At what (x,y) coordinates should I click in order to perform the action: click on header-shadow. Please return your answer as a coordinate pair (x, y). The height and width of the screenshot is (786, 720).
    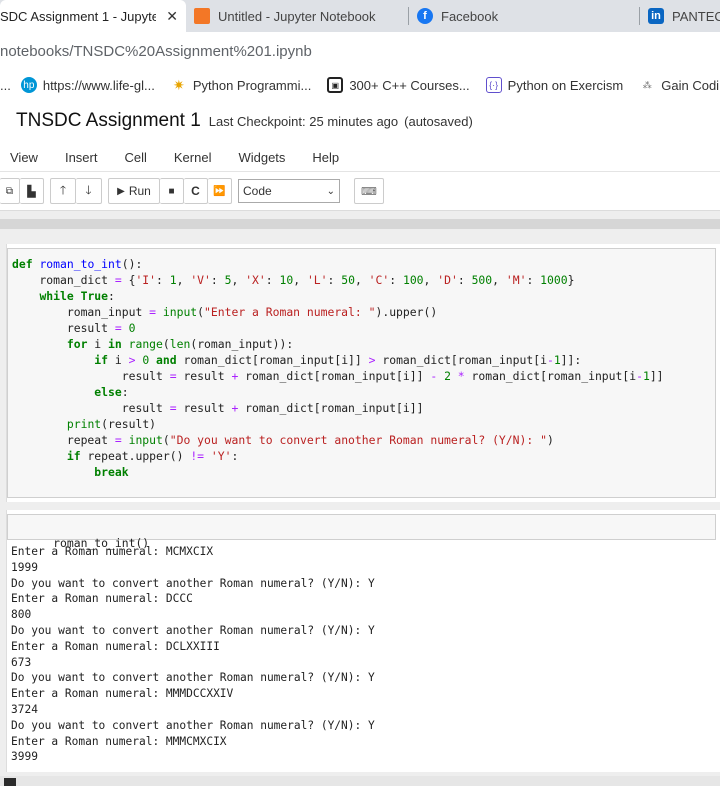
    Looking at the image, I should click on (360, 224).